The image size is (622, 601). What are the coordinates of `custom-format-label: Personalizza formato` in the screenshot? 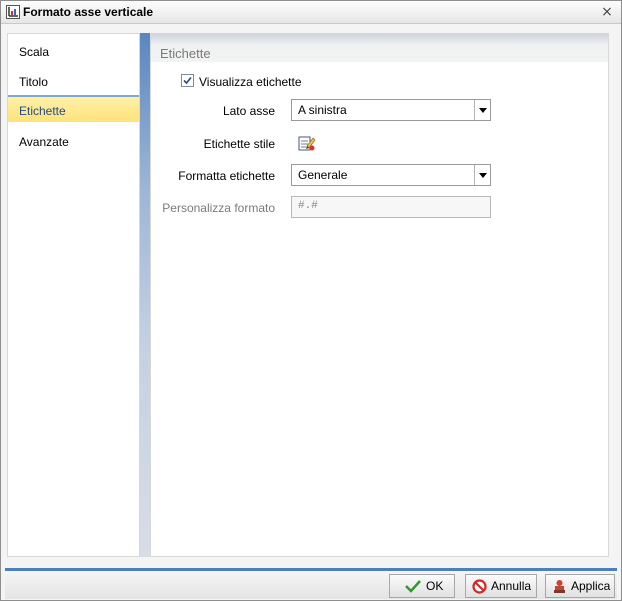 It's located at (218, 208).